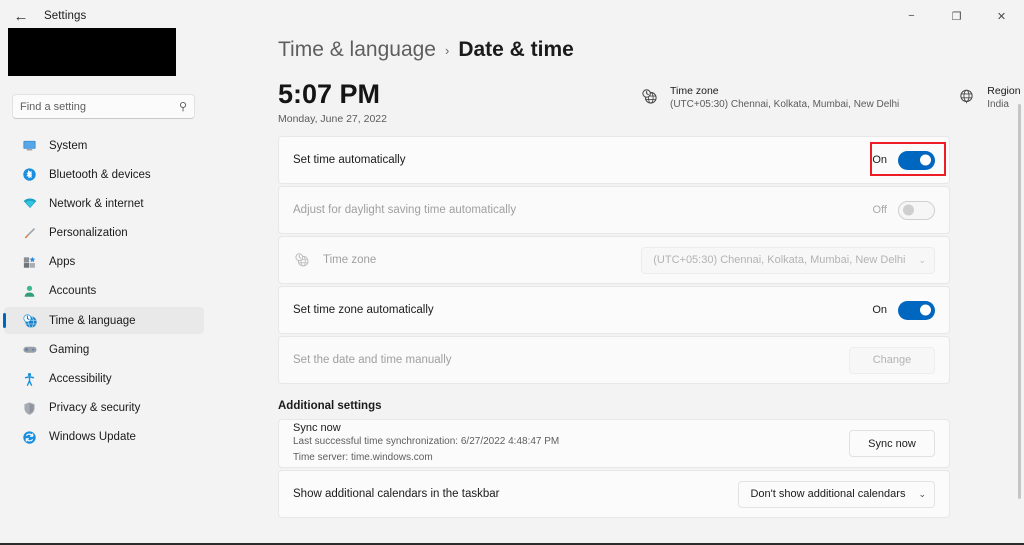 The image size is (1024, 545). I want to click on set-time-zone-automatically-toggle, so click(916, 310).